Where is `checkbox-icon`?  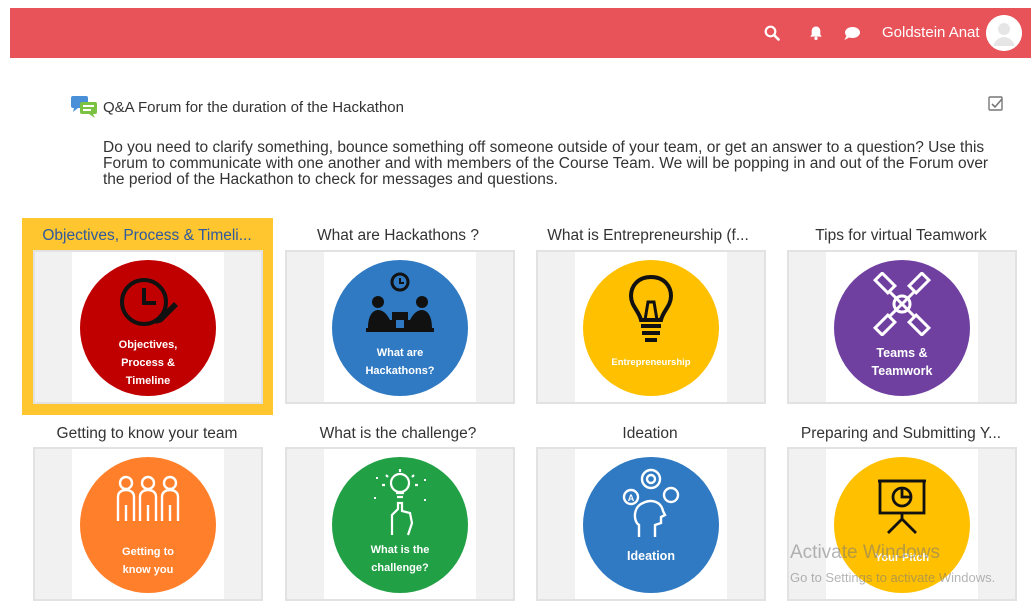 checkbox-icon is located at coordinates (996, 104).